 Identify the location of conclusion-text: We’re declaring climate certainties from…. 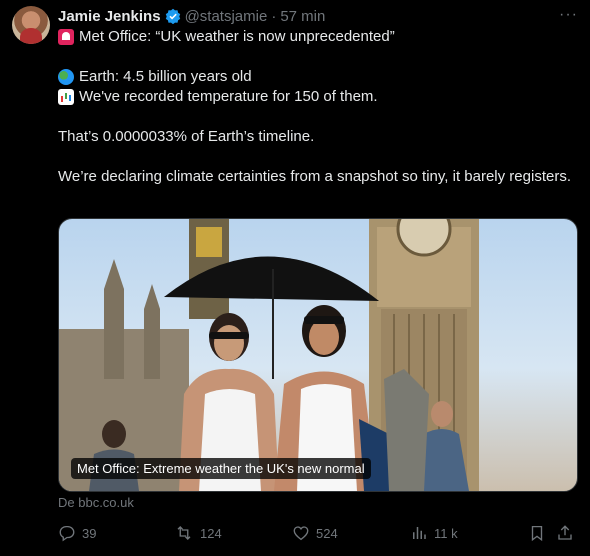
(314, 176).